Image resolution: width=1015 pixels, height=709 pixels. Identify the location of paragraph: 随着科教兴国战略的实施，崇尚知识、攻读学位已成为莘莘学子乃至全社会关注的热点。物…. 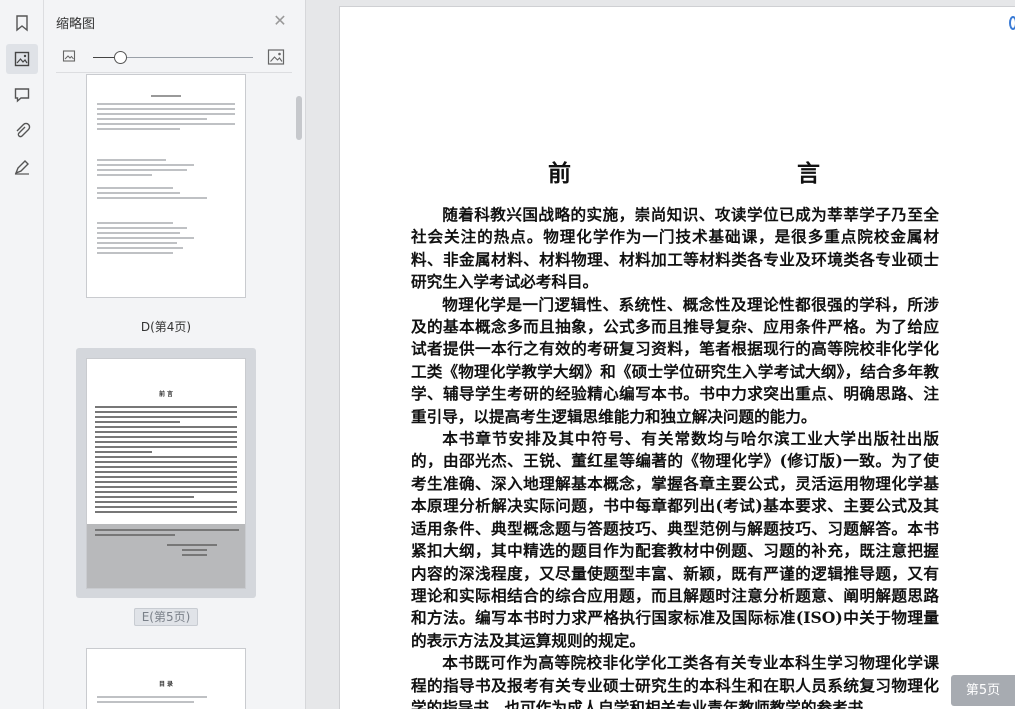
(675, 248).